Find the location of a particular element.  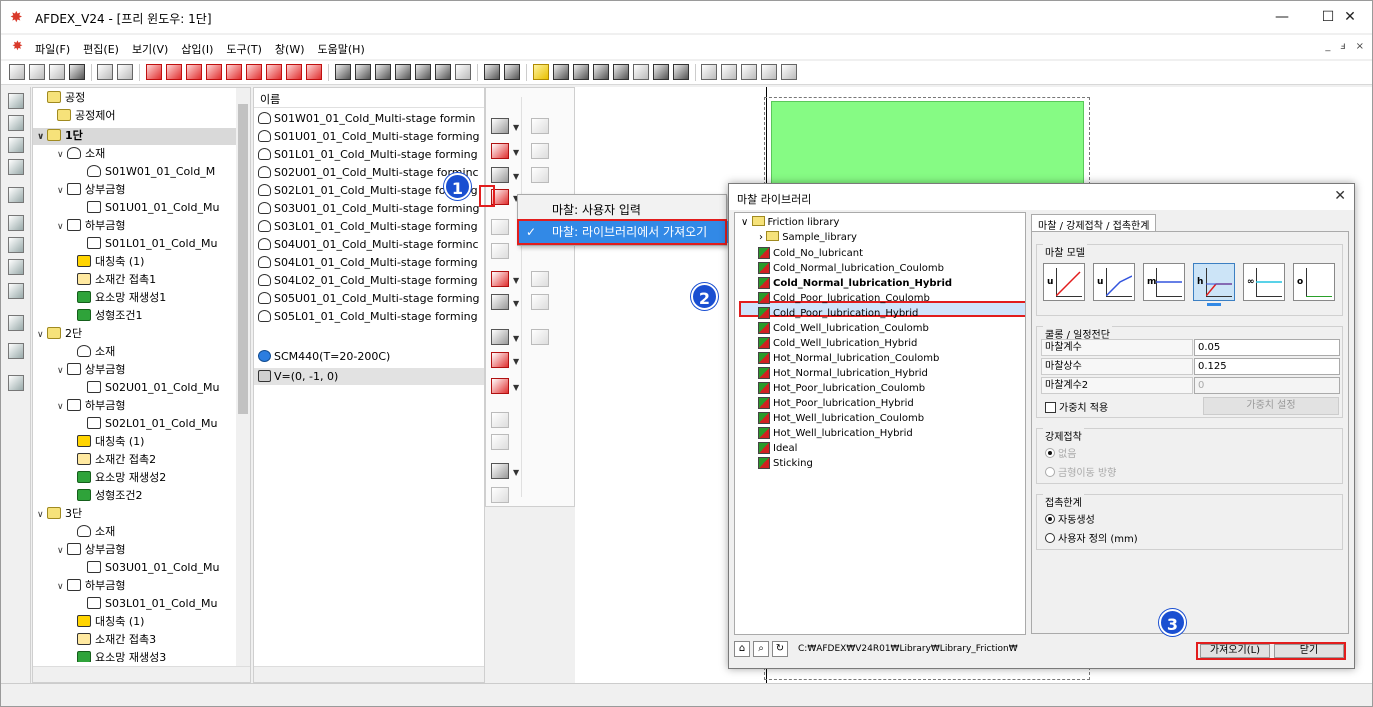

chevron-right-icon: › is located at coordinates (762, 237).